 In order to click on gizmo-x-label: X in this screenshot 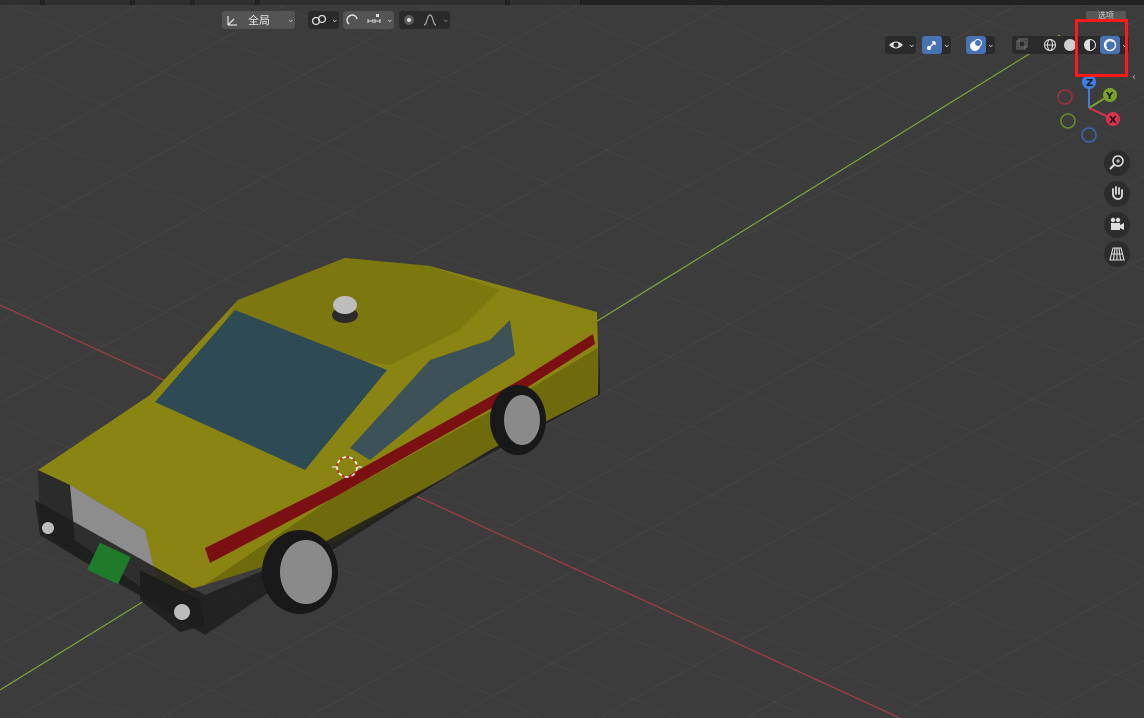, I will do `click(1113, 120)`.